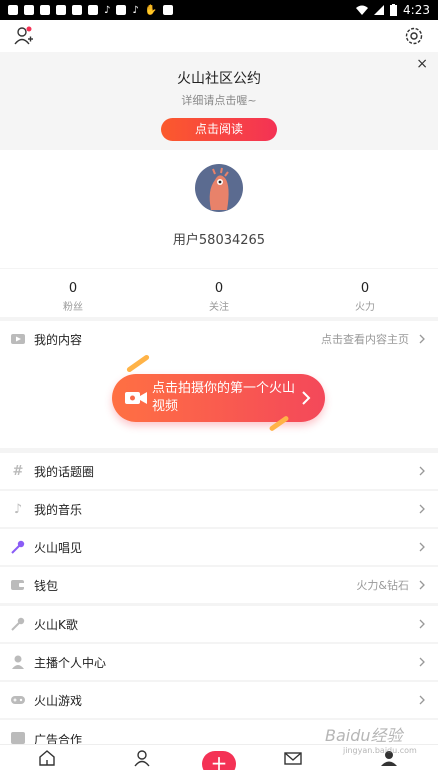 The width and height of the screenshot is (438, 770). What do you see at coordinates (18, 700) in the screenshot?
I see `gamepad-icon` at bounding box center [18, 700].